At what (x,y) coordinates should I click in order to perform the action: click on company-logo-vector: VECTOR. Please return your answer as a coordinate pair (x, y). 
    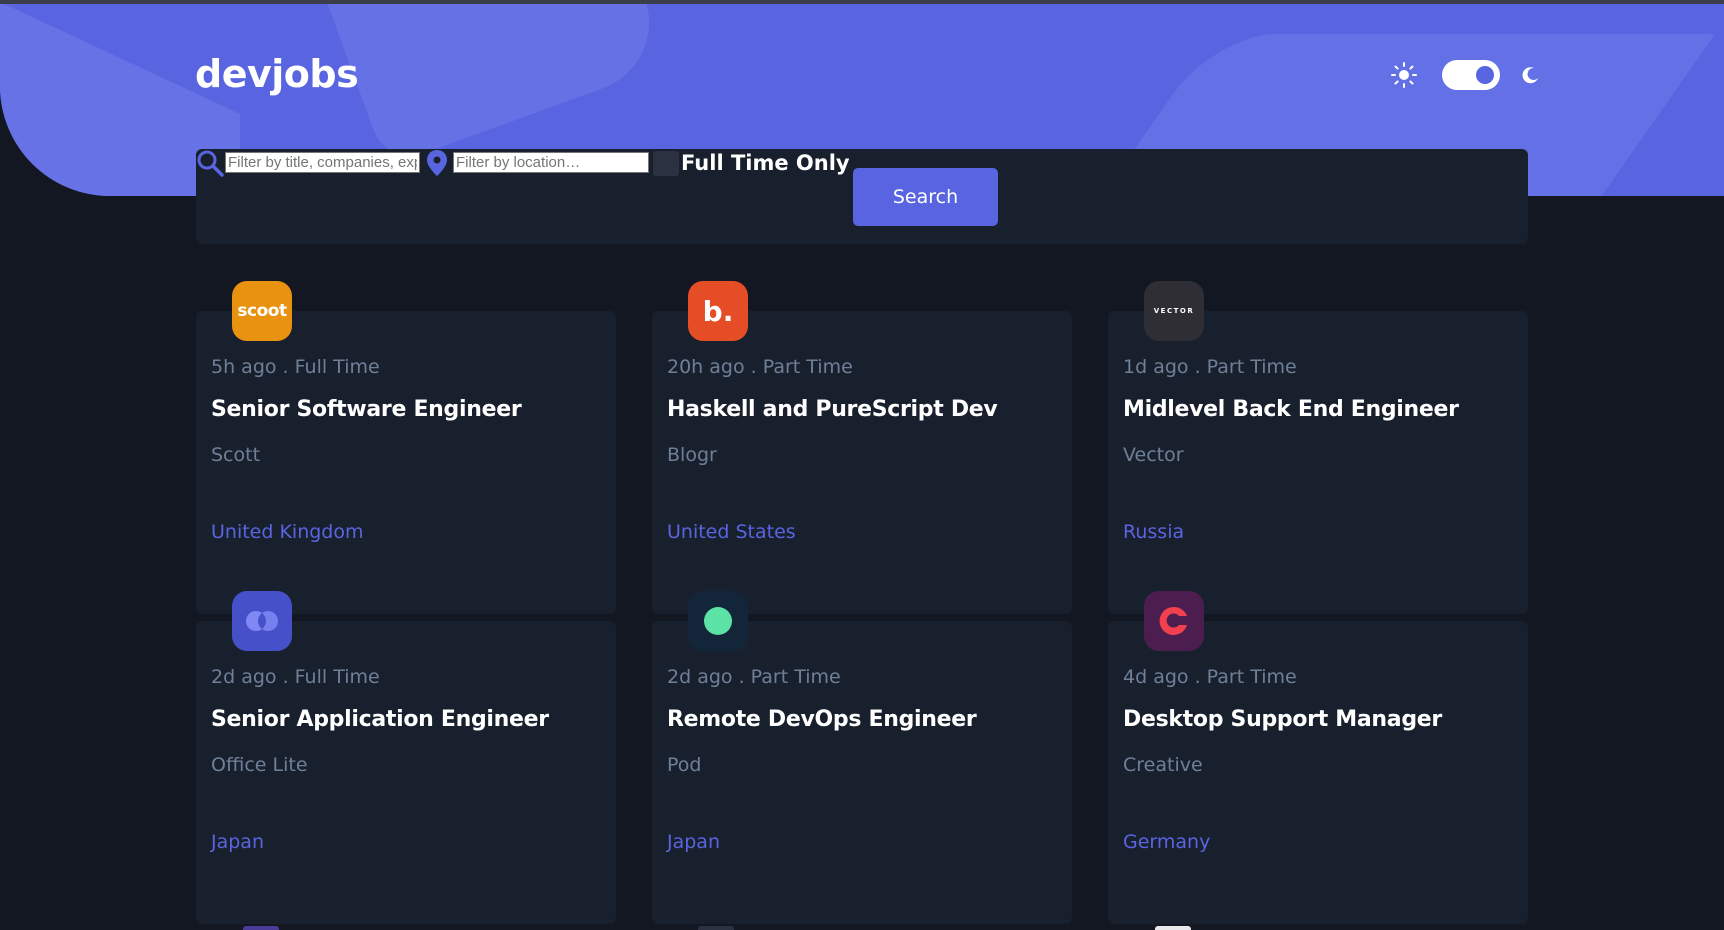
    Looking at the image, I should click on (1174, 311).